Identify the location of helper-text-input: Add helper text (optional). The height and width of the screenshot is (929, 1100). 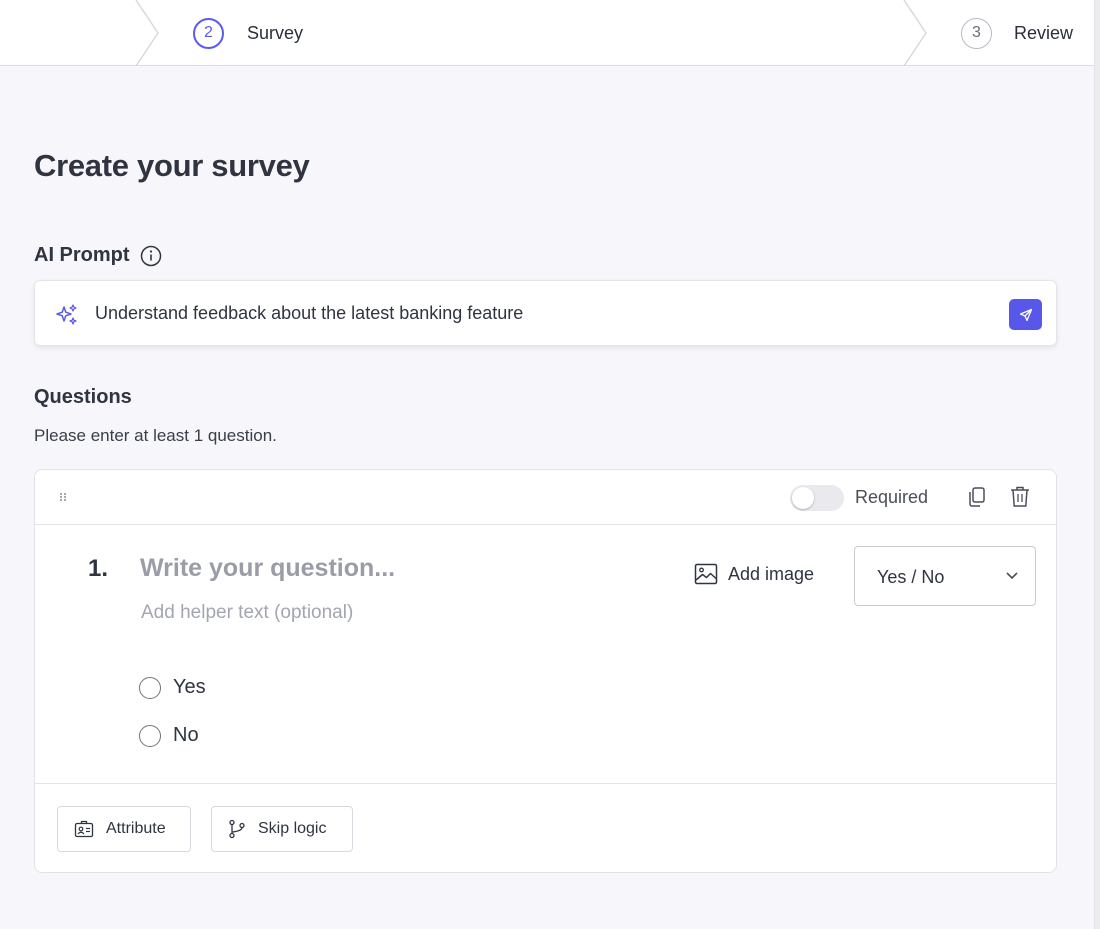
(247, 613).